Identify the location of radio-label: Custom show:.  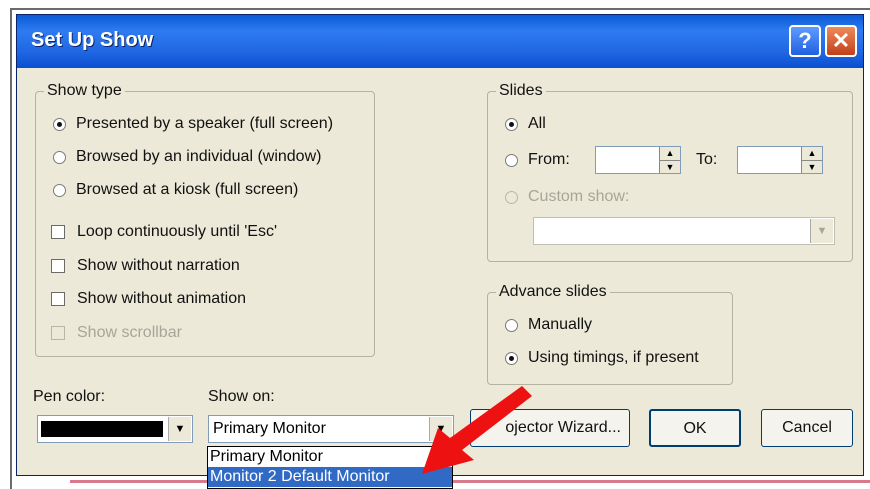
(579, 196).